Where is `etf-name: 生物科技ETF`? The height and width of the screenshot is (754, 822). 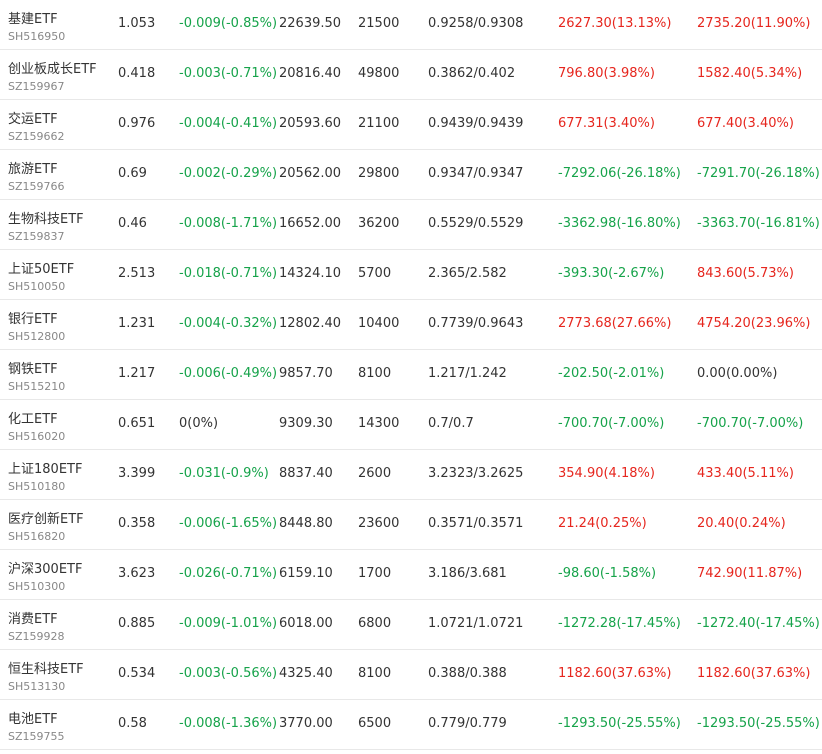
etf-name: 生物科技ETF is located at coordinates (46, 217).